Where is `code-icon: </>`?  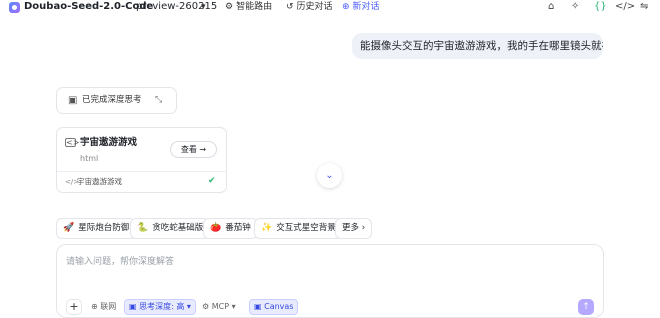
code-icon: </> is located at coordinates (625, 7).